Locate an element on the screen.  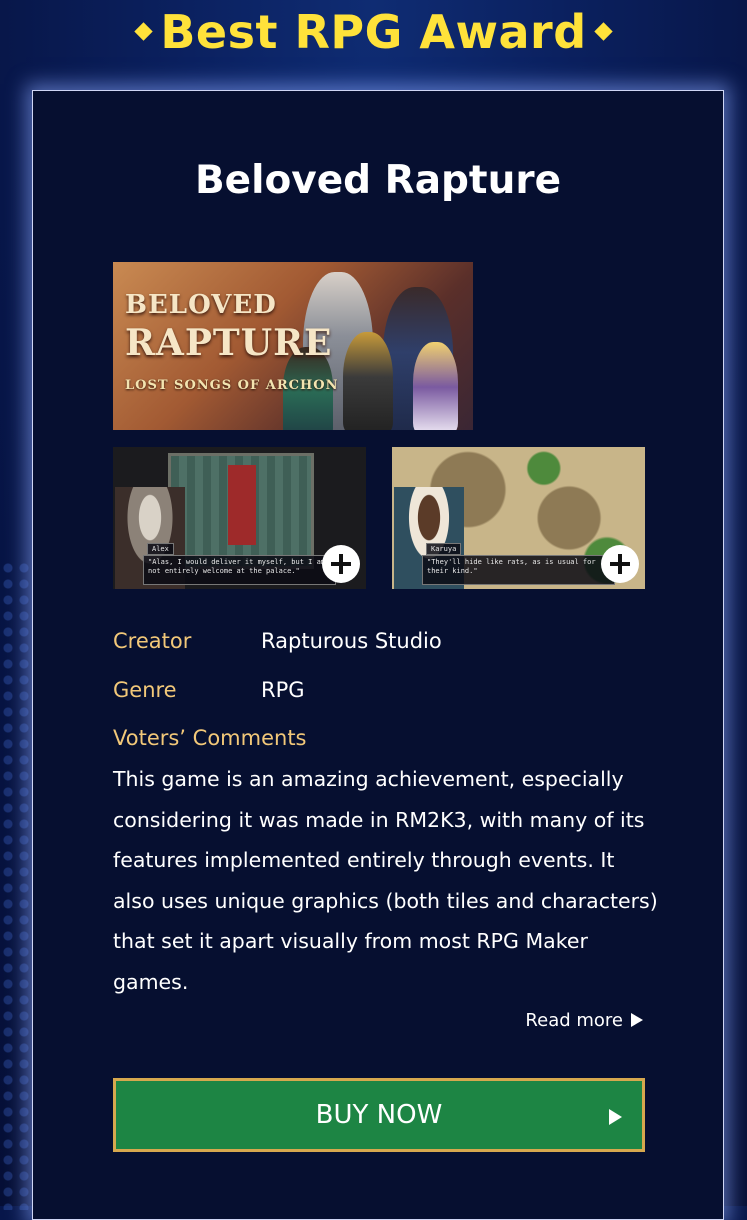
screenshot-scene-carpet is located at coordinates (242, 505).